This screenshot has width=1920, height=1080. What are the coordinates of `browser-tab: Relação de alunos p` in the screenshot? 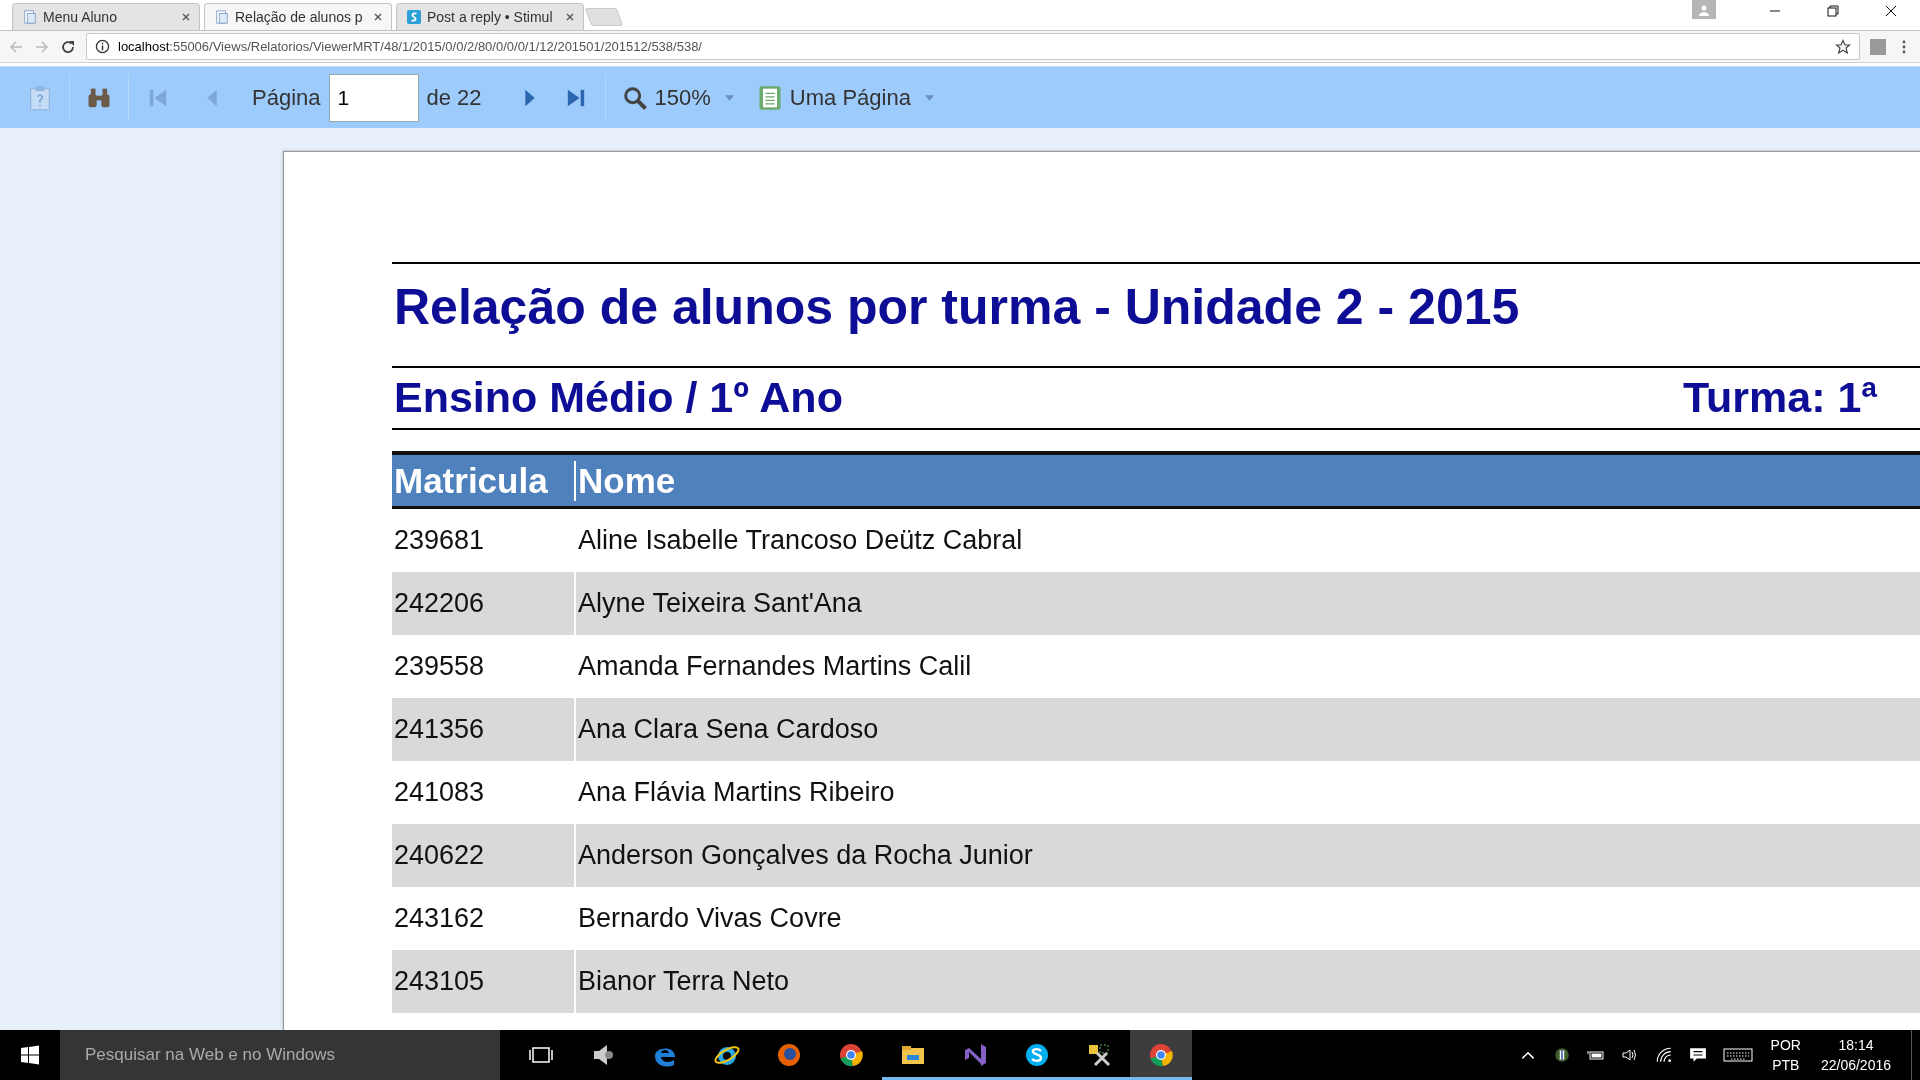 It's located at (298, 16).